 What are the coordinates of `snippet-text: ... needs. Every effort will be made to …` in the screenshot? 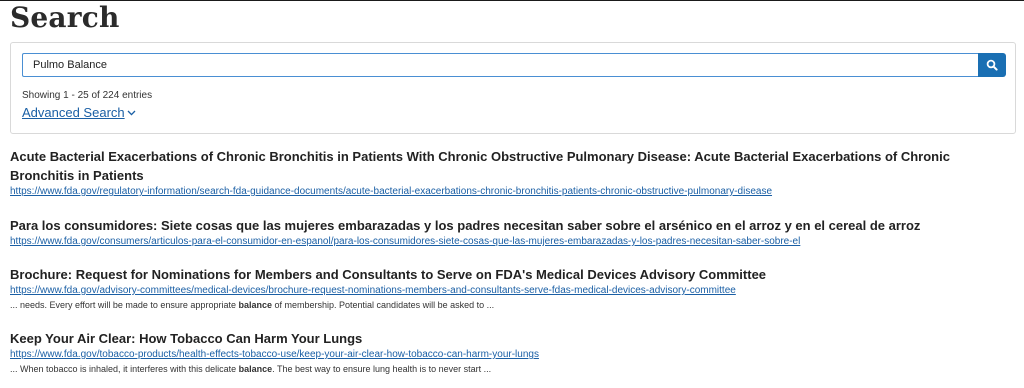 It's located at (124, 305).